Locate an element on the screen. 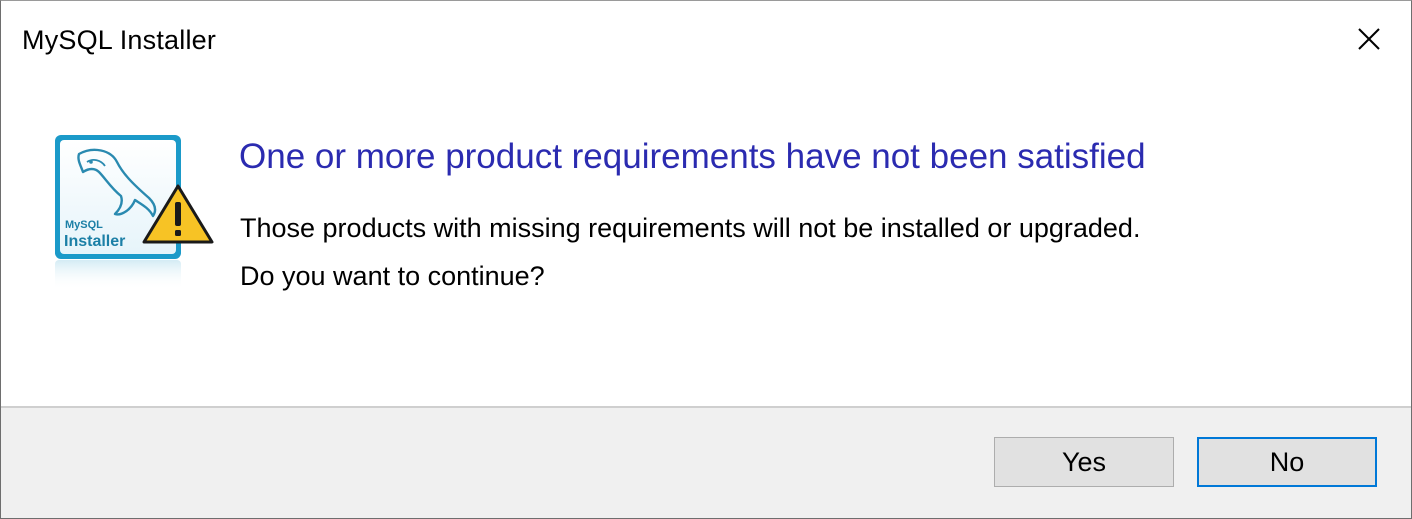  no-button: No is located at coordinates (1287, 462).